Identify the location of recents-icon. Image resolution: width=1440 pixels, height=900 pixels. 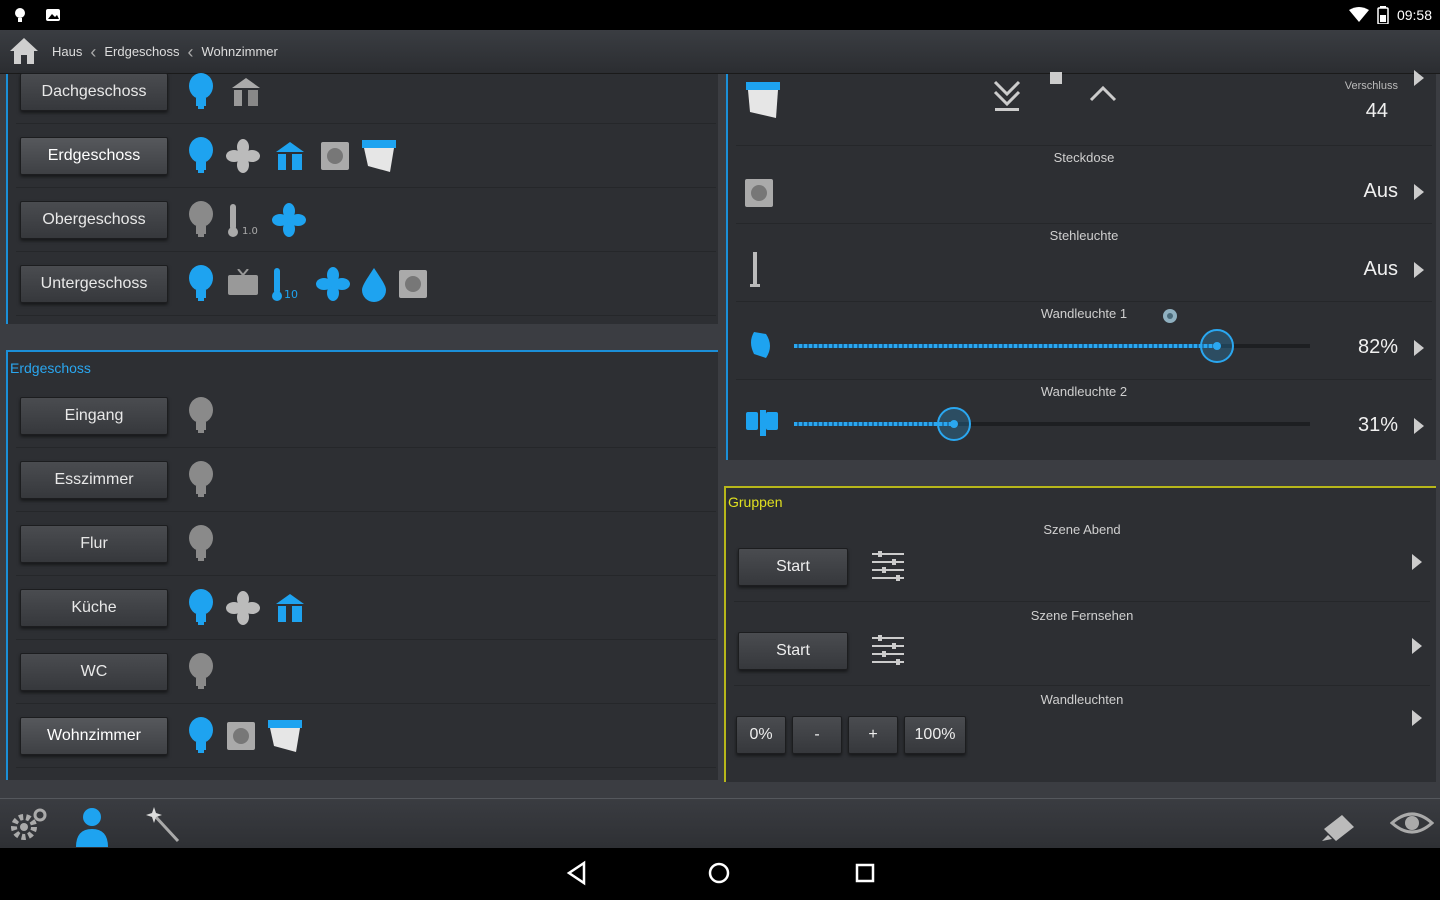
(865, 873).